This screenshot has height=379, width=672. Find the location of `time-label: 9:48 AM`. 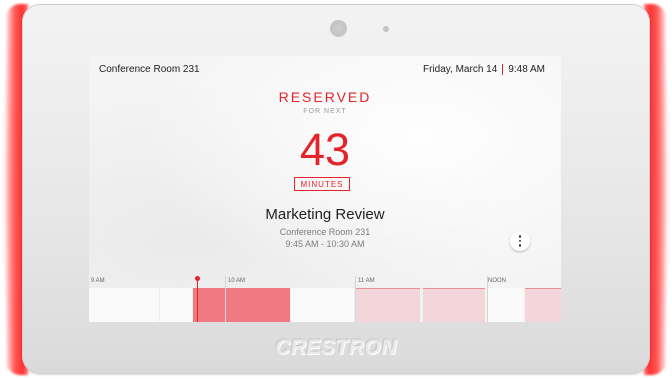

time-label: 9:48 AM is located at coordinates (526, 69).